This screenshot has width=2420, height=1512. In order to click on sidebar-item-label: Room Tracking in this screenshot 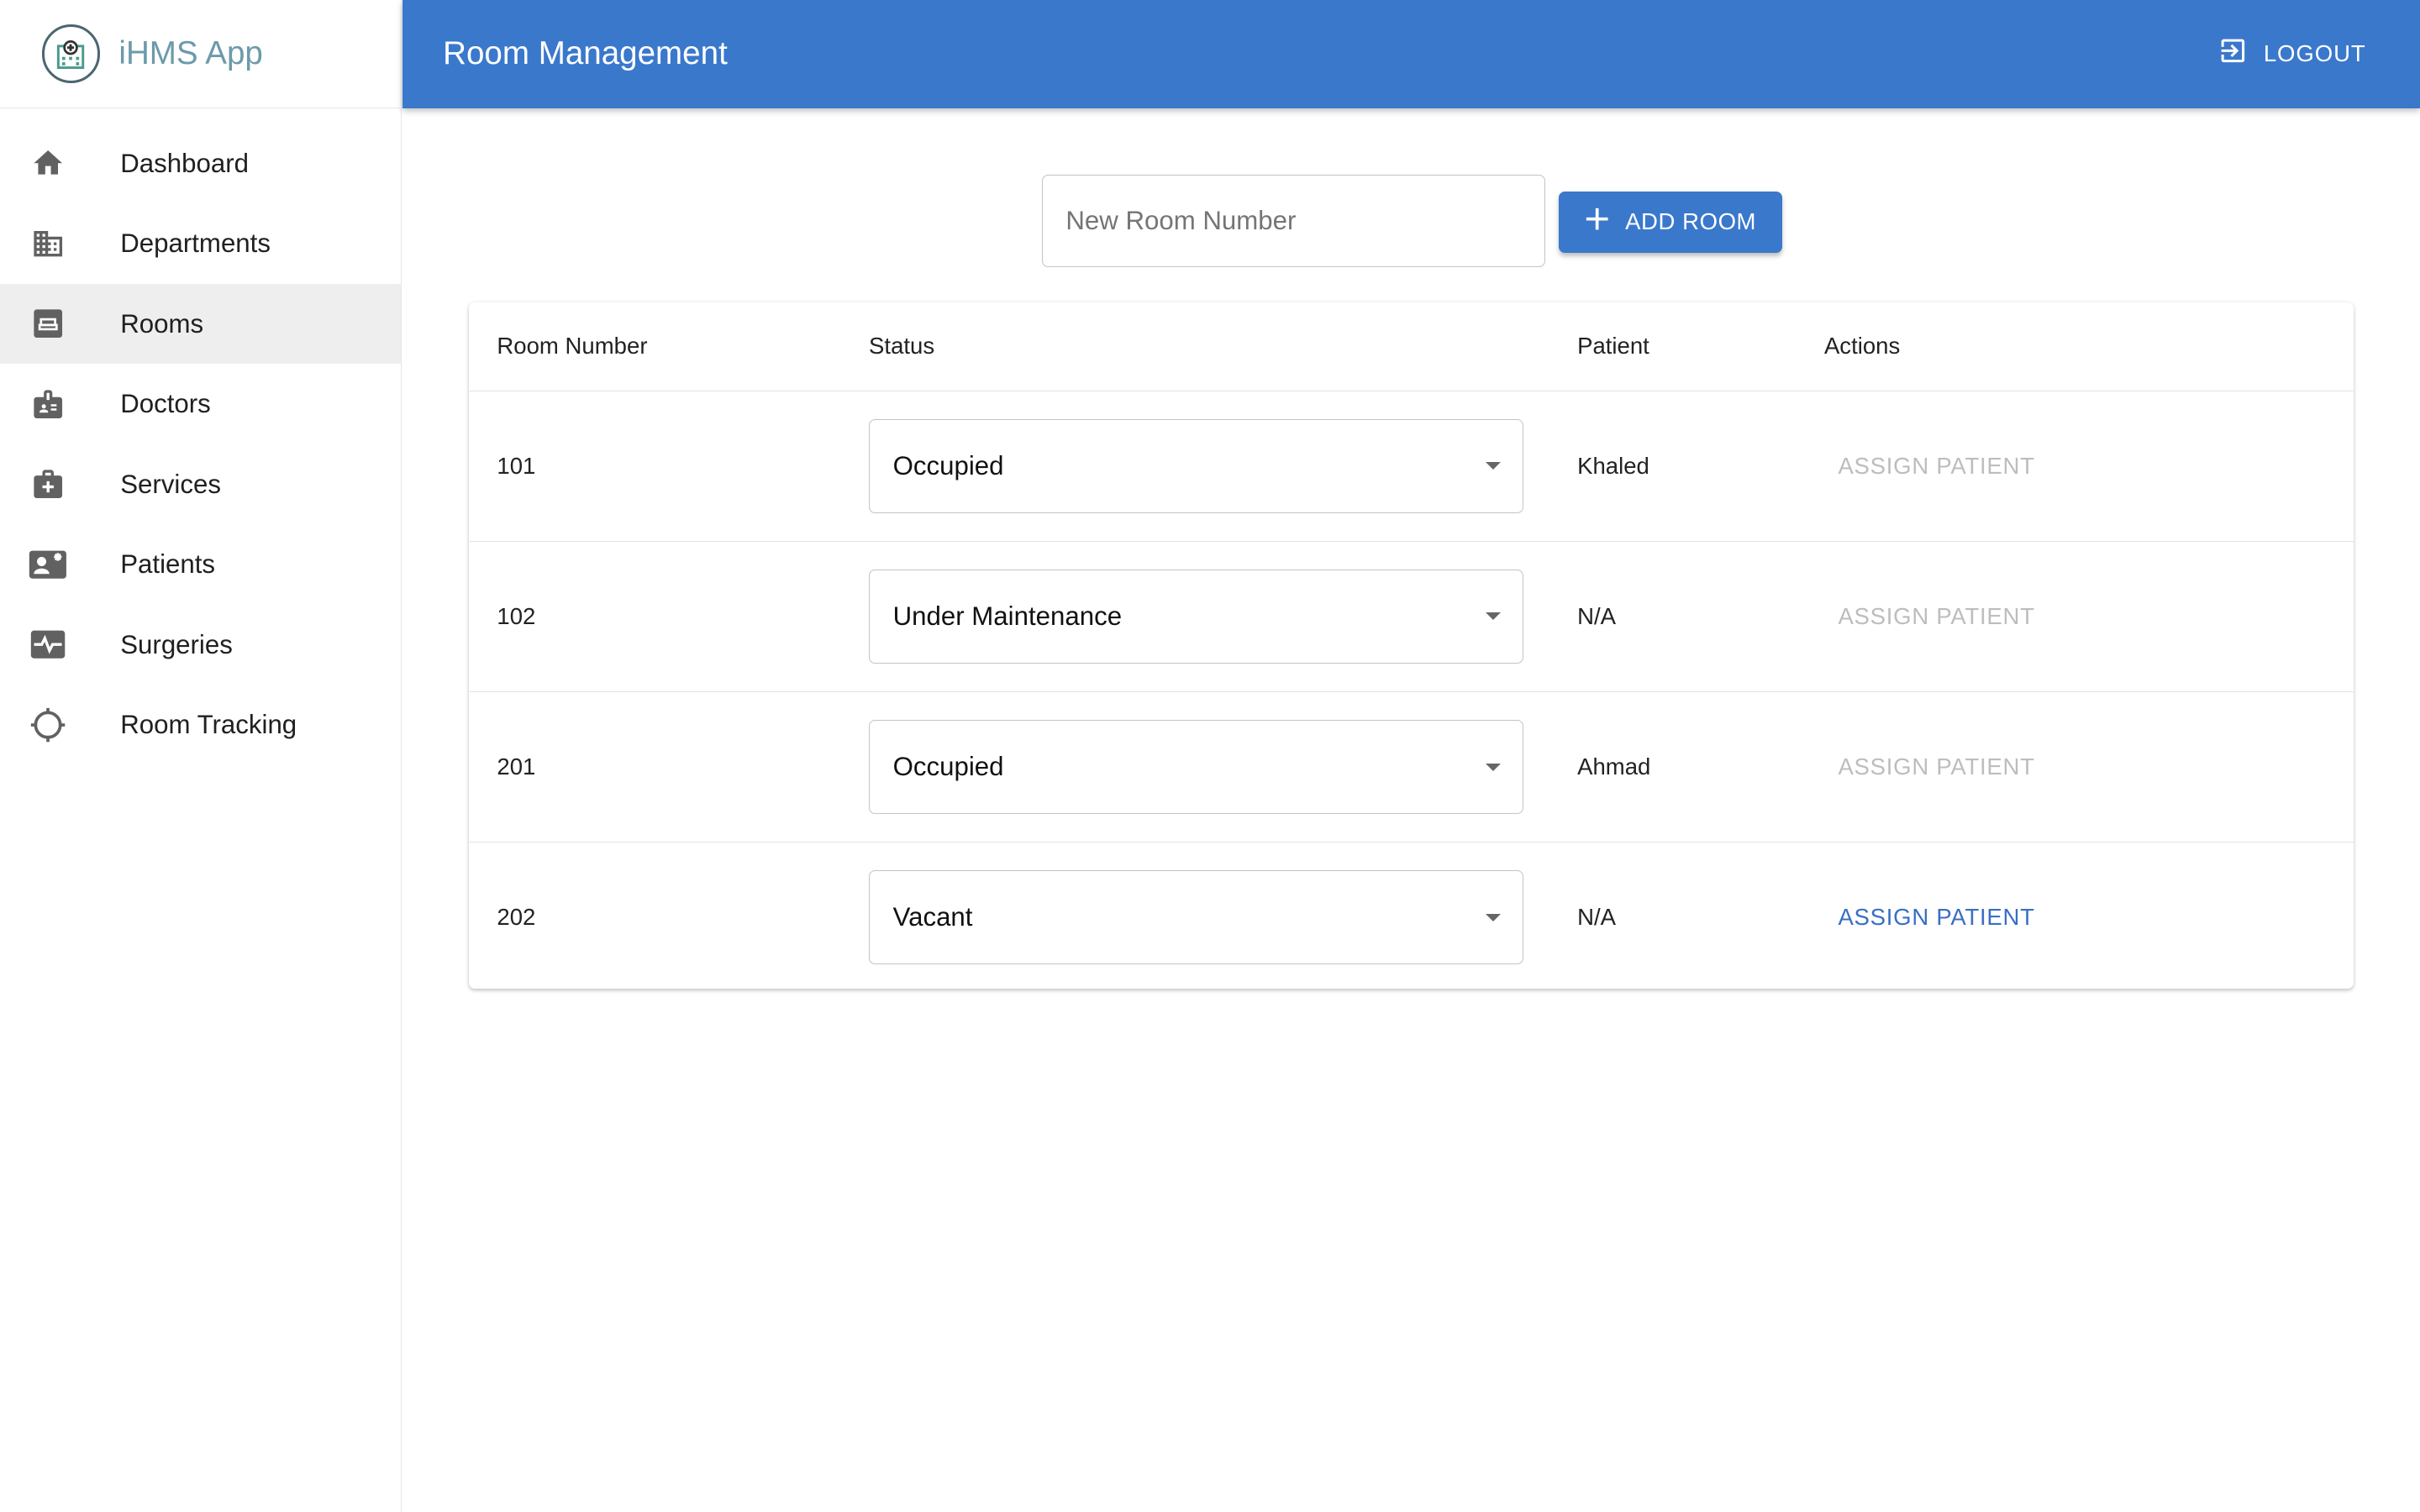, I will do `click(208, 725)`.